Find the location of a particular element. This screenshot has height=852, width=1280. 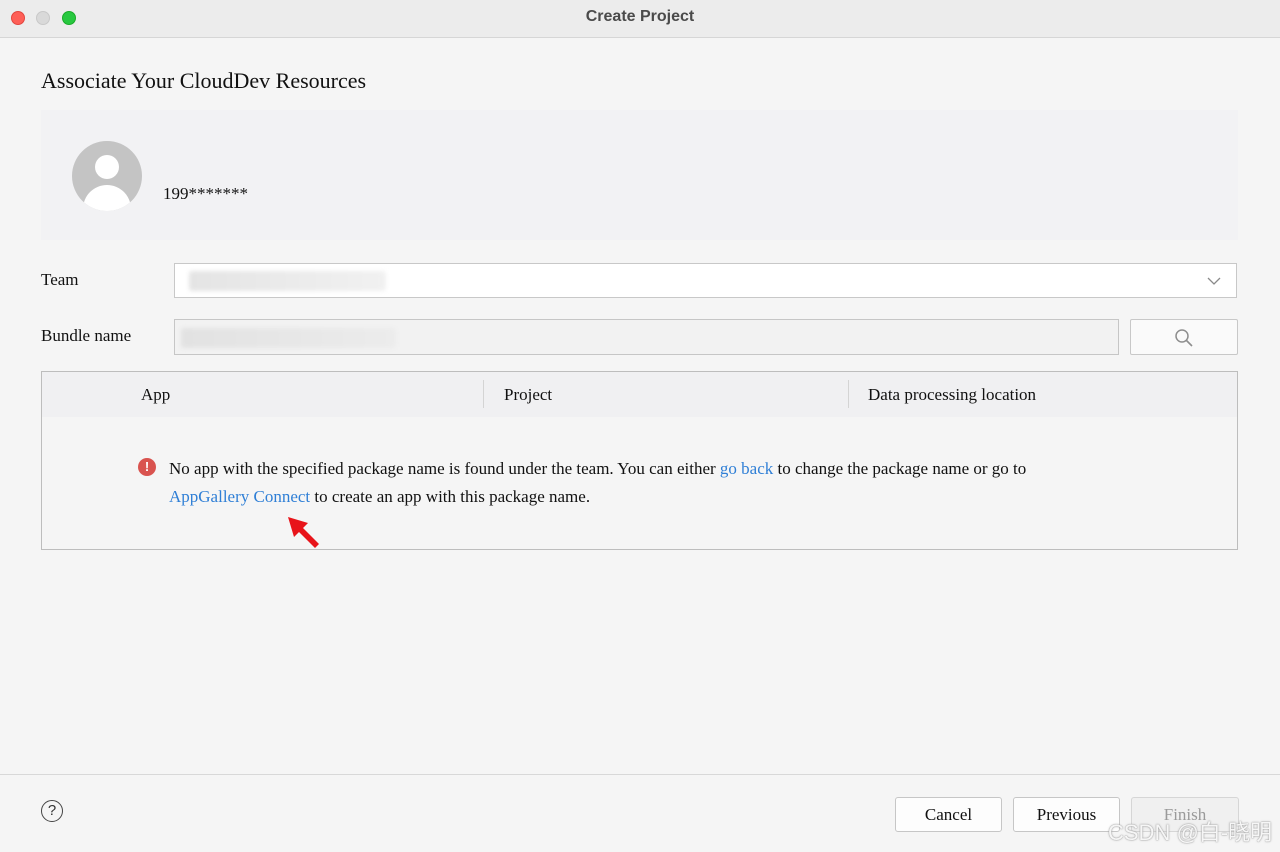

cancel-button: Cancel is located at coordinates (948, 814).